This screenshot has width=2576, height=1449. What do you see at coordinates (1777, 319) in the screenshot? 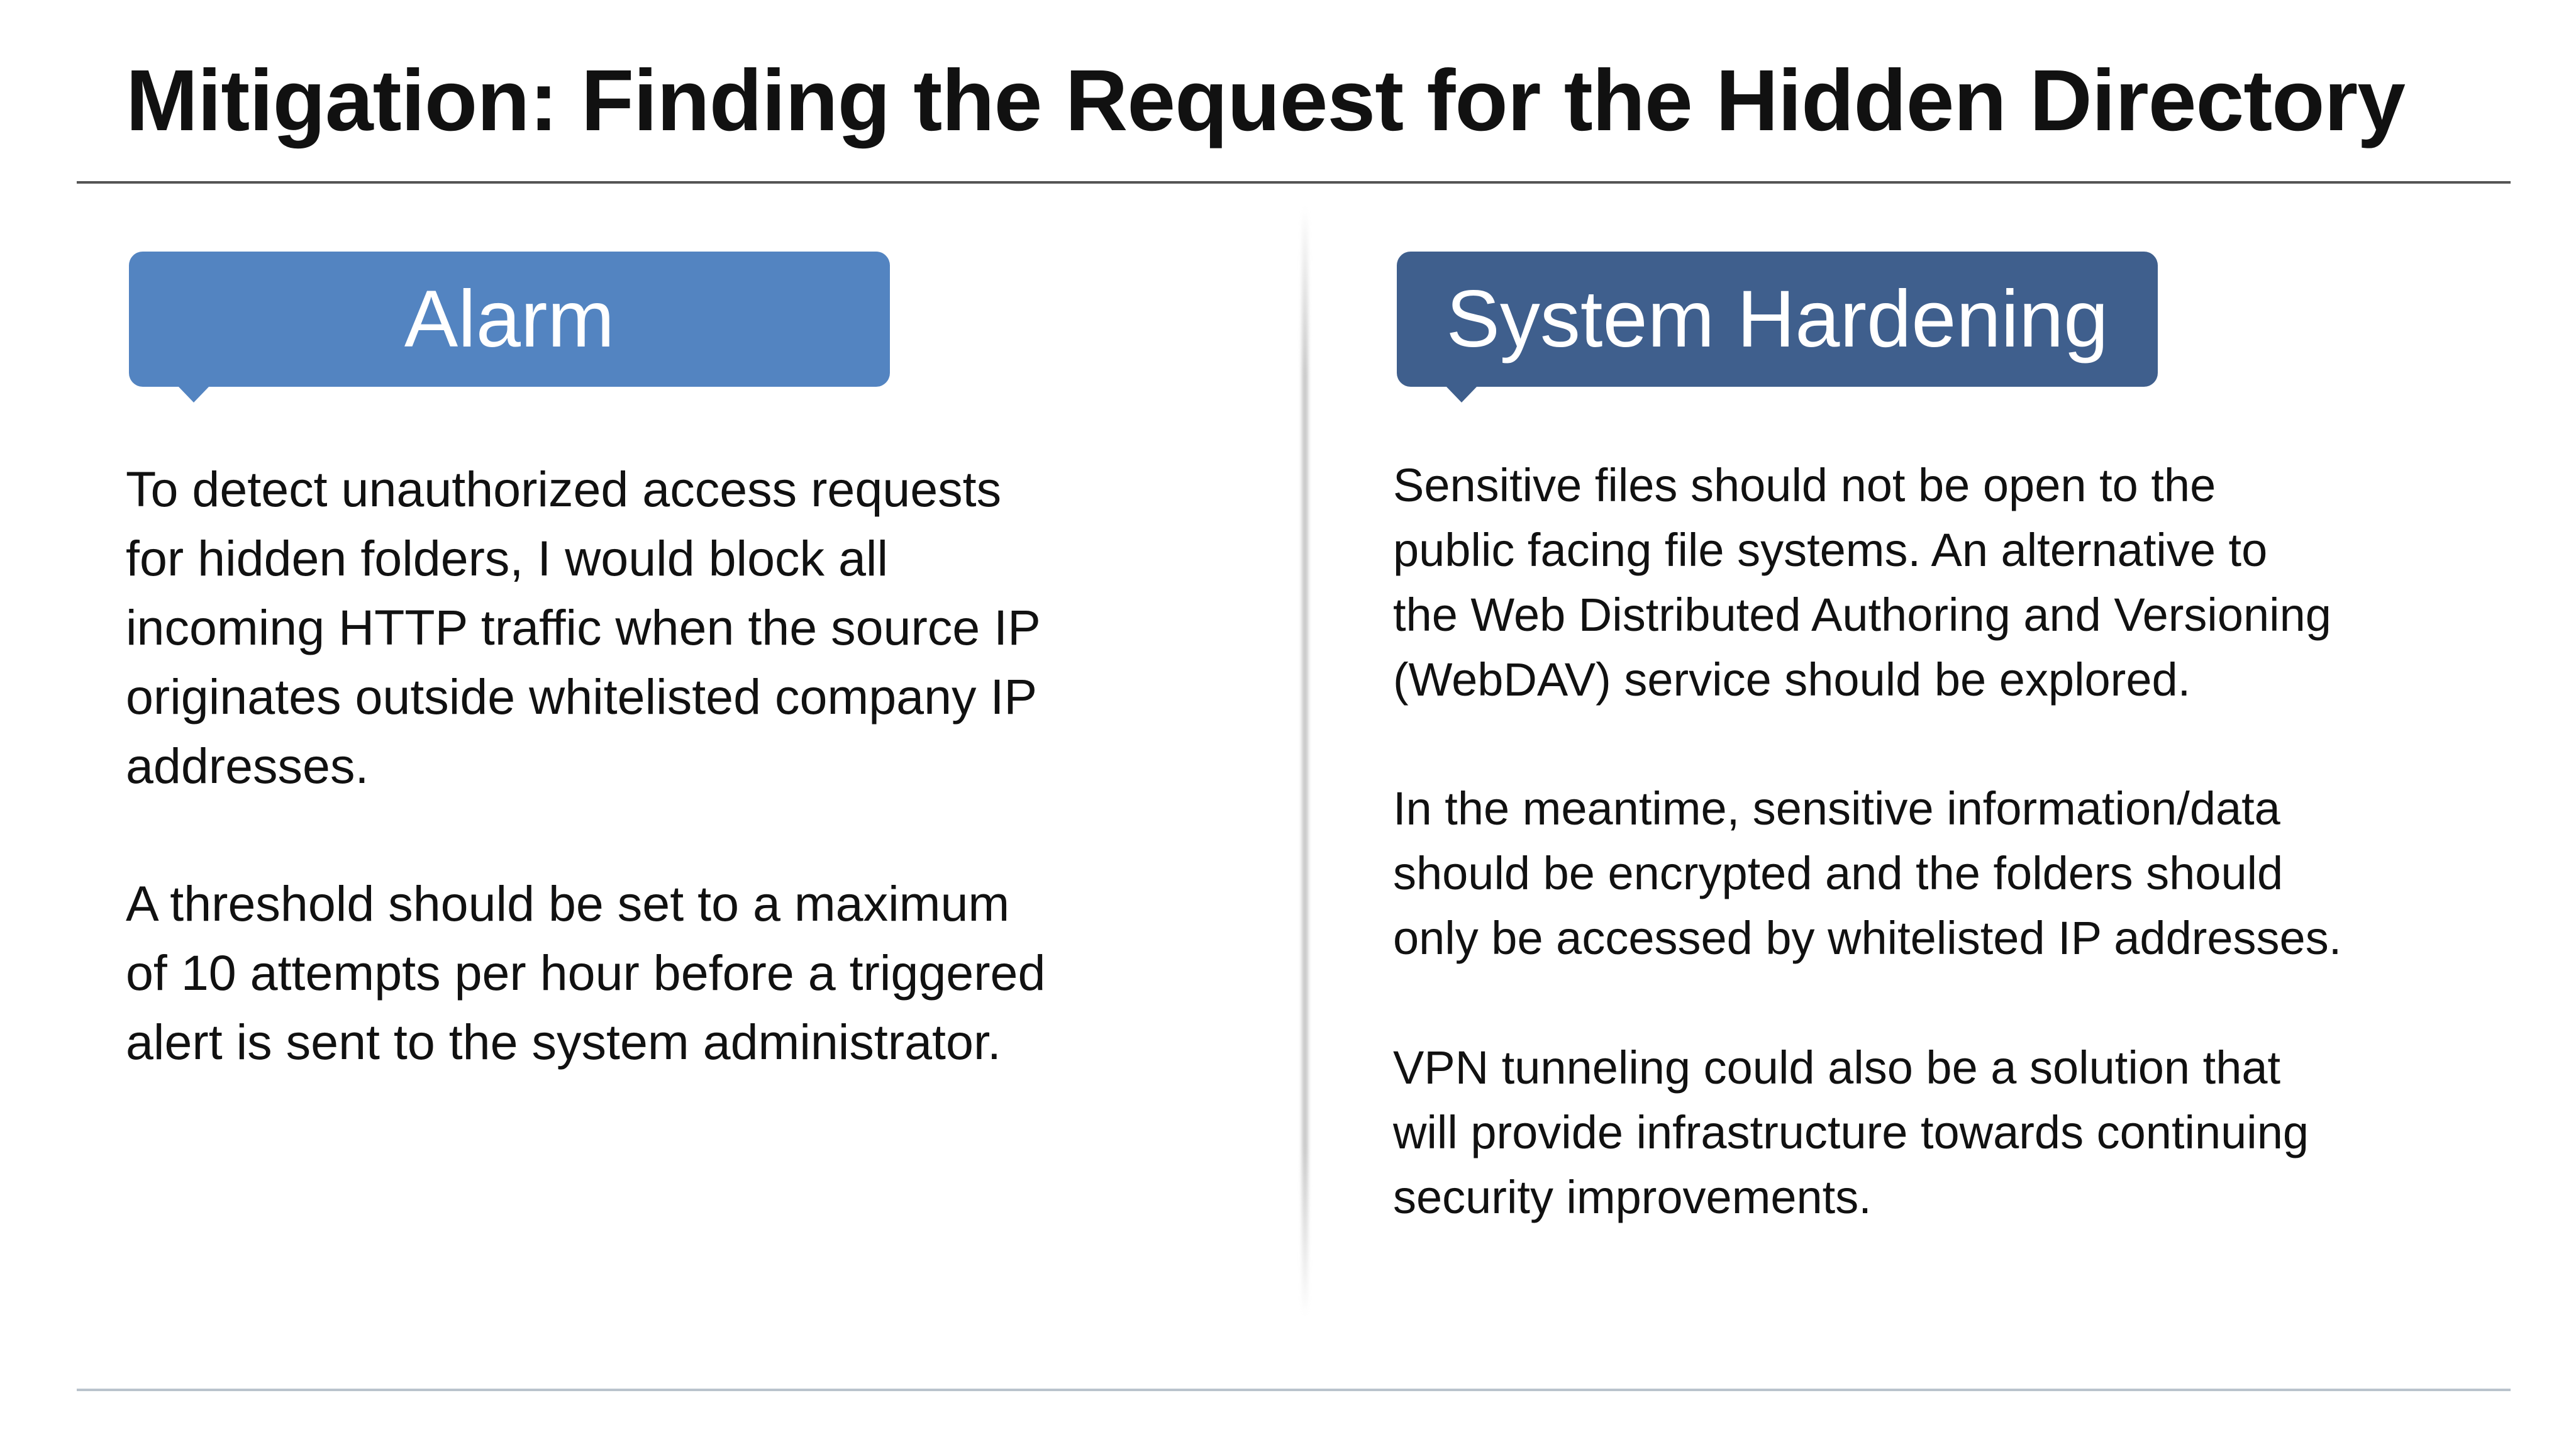
I see `system-hardening-heading: System Hardening` at bounding box center [1777, 319].